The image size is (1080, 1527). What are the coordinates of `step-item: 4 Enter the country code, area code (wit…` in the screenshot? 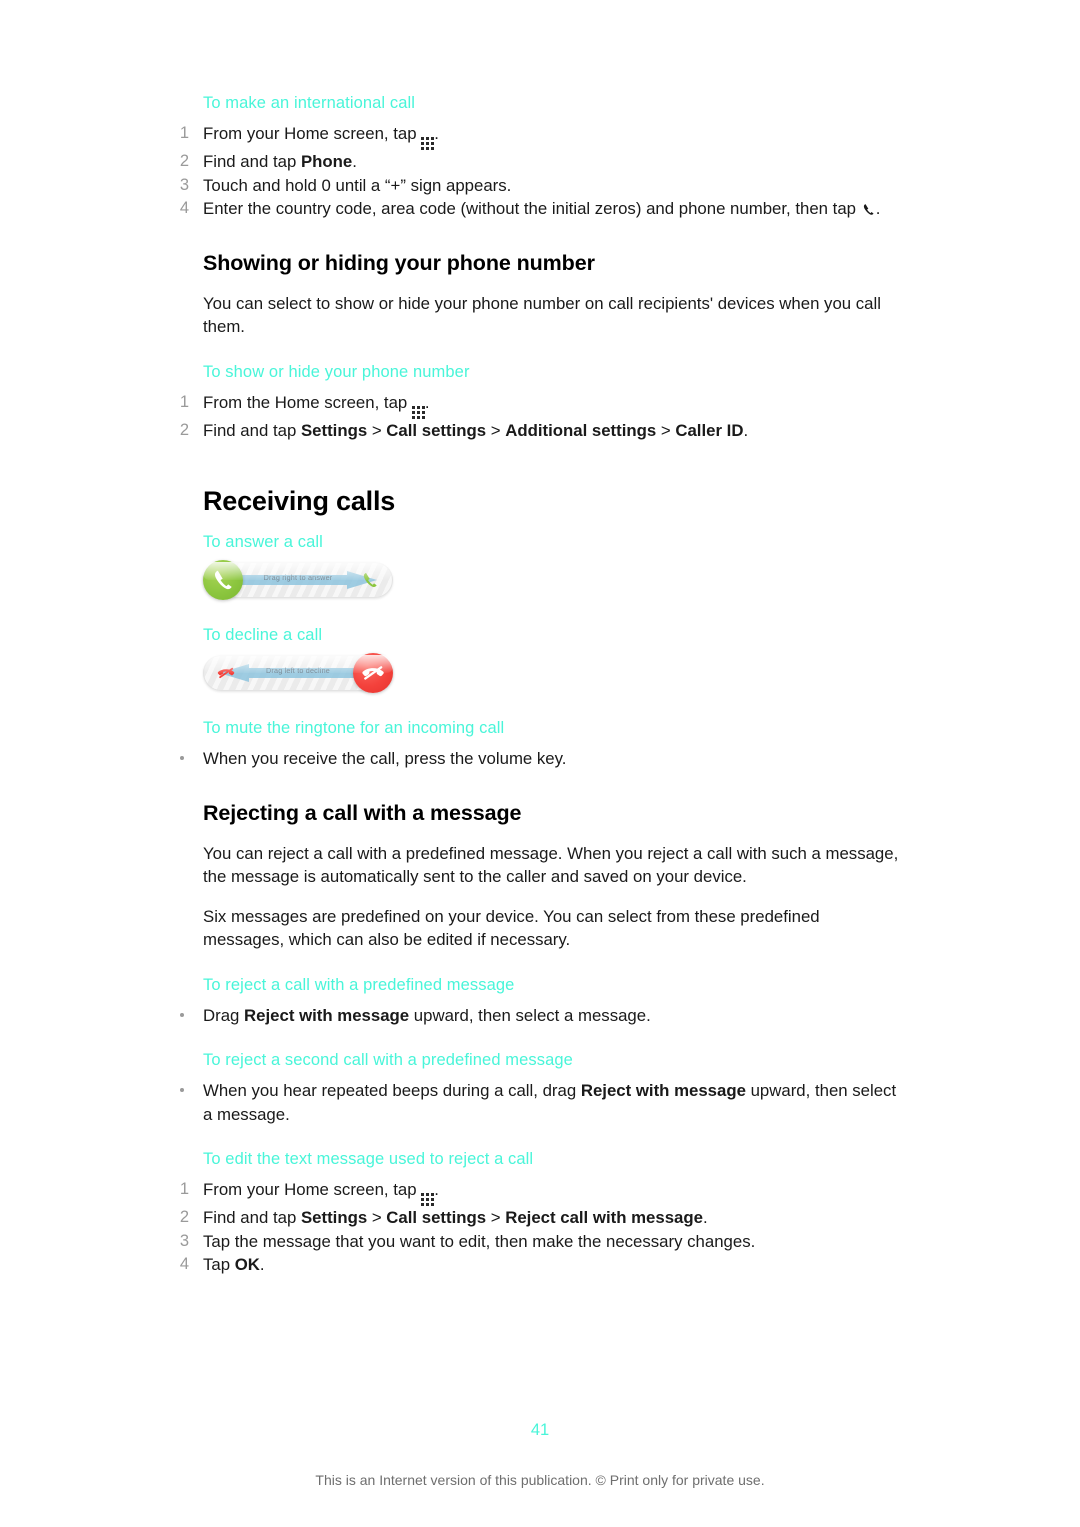 It's located at (540, 209).